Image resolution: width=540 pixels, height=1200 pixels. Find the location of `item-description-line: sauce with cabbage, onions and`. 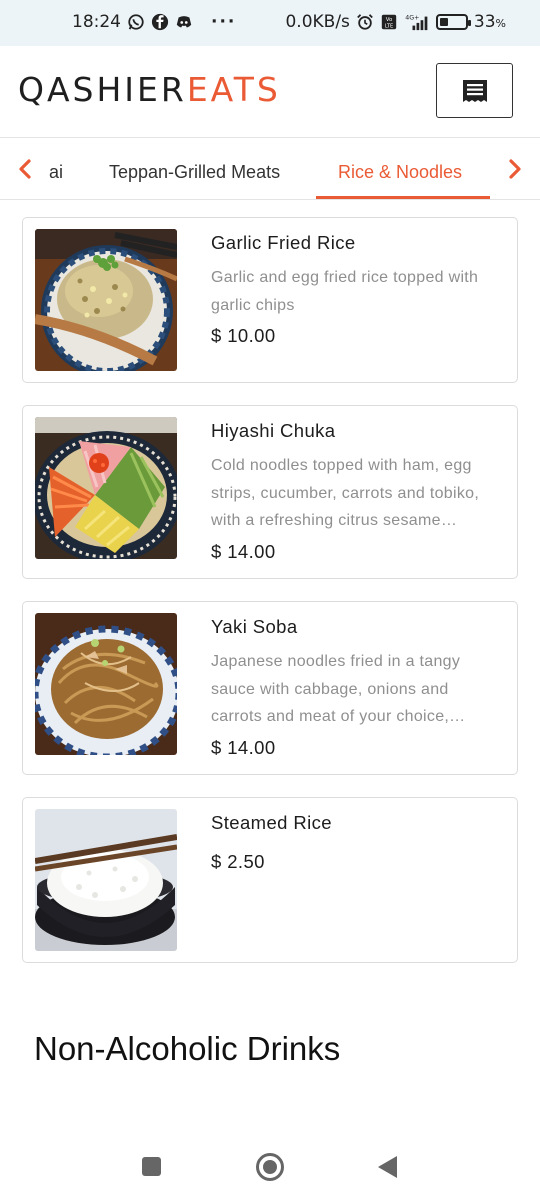

item-description-line: sauce with cabbage, onions and is located at coordinates (330, 689).